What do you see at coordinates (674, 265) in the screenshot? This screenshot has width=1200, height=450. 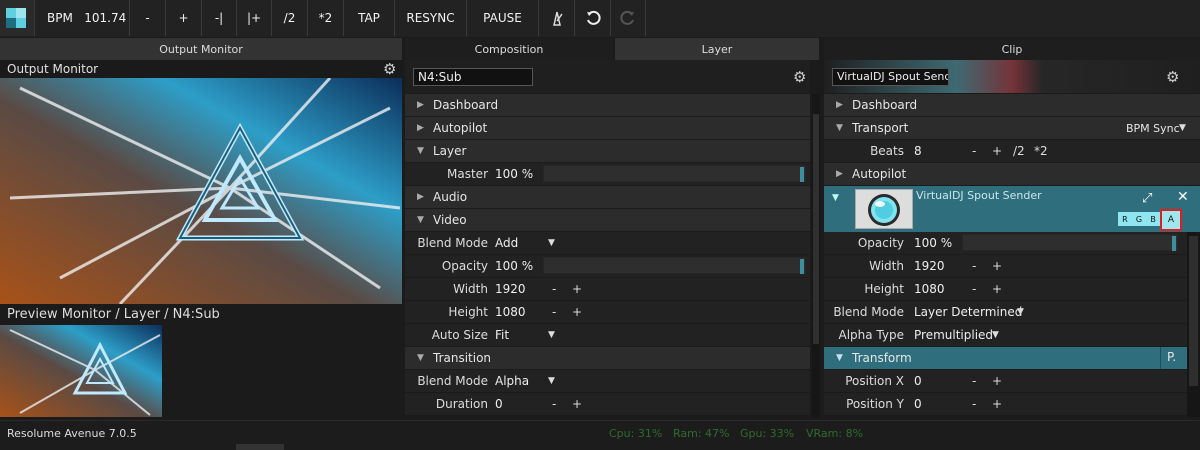 I see `opacity-slider` at bounding box center [674, 265].